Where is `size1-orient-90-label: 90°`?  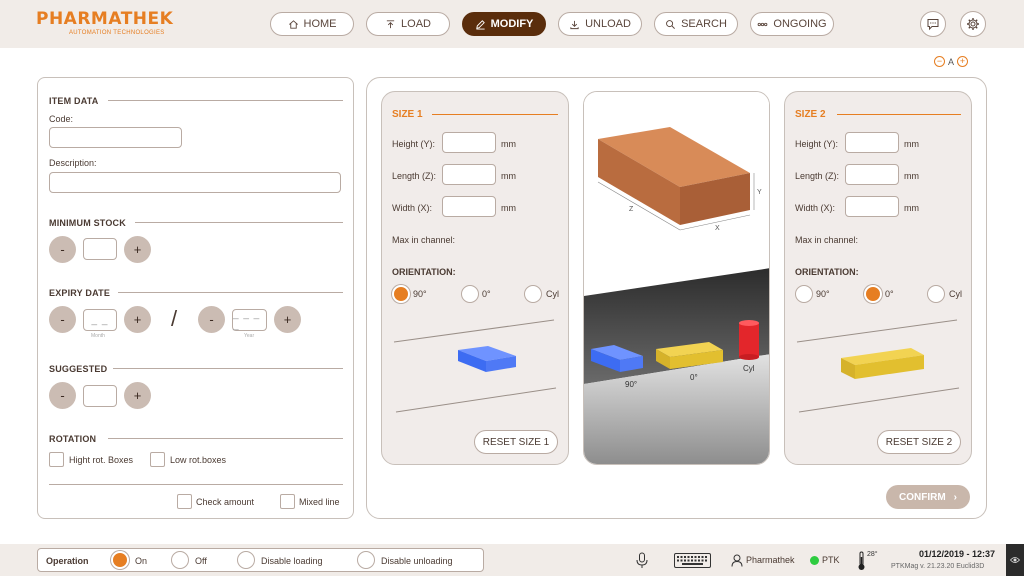 size1-orient-90-label: 90° is located at coordinates (420, 294).